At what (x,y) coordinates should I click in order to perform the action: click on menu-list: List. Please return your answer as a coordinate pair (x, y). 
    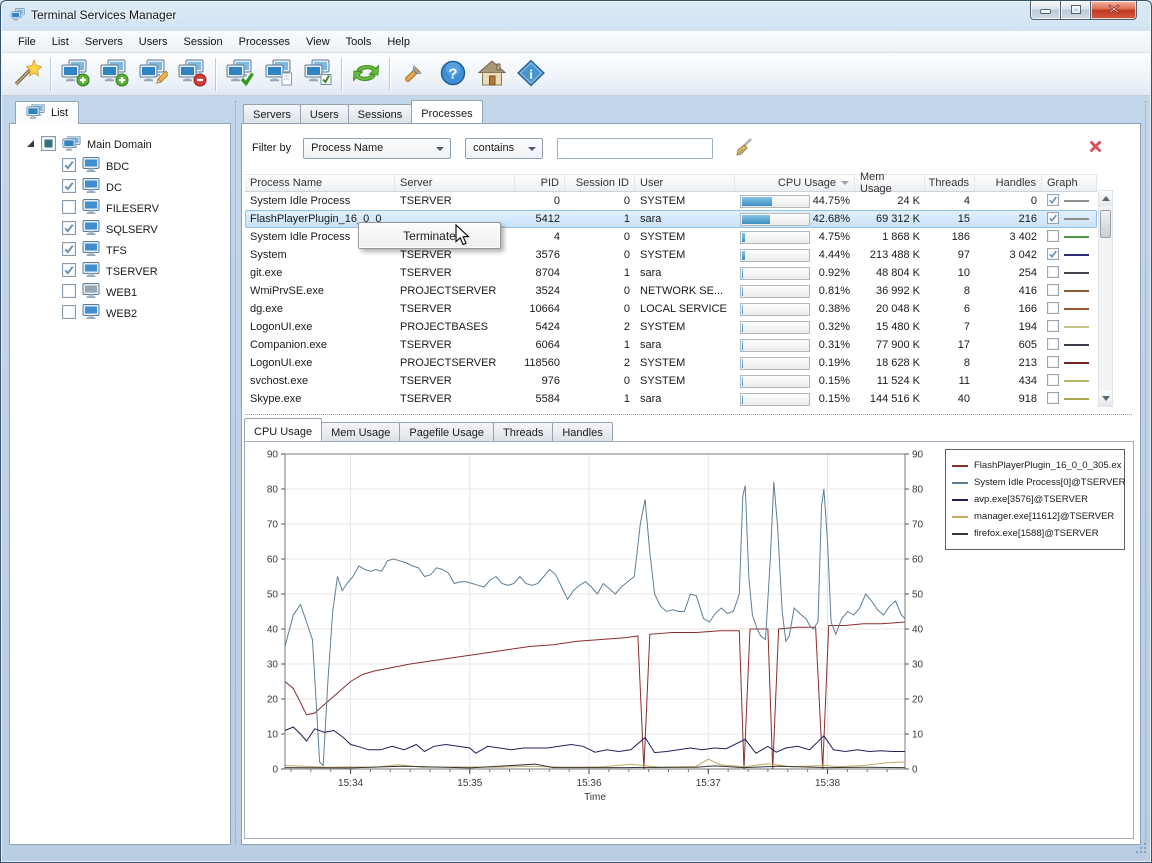
    Looking at the image, I should click on (60, 42).